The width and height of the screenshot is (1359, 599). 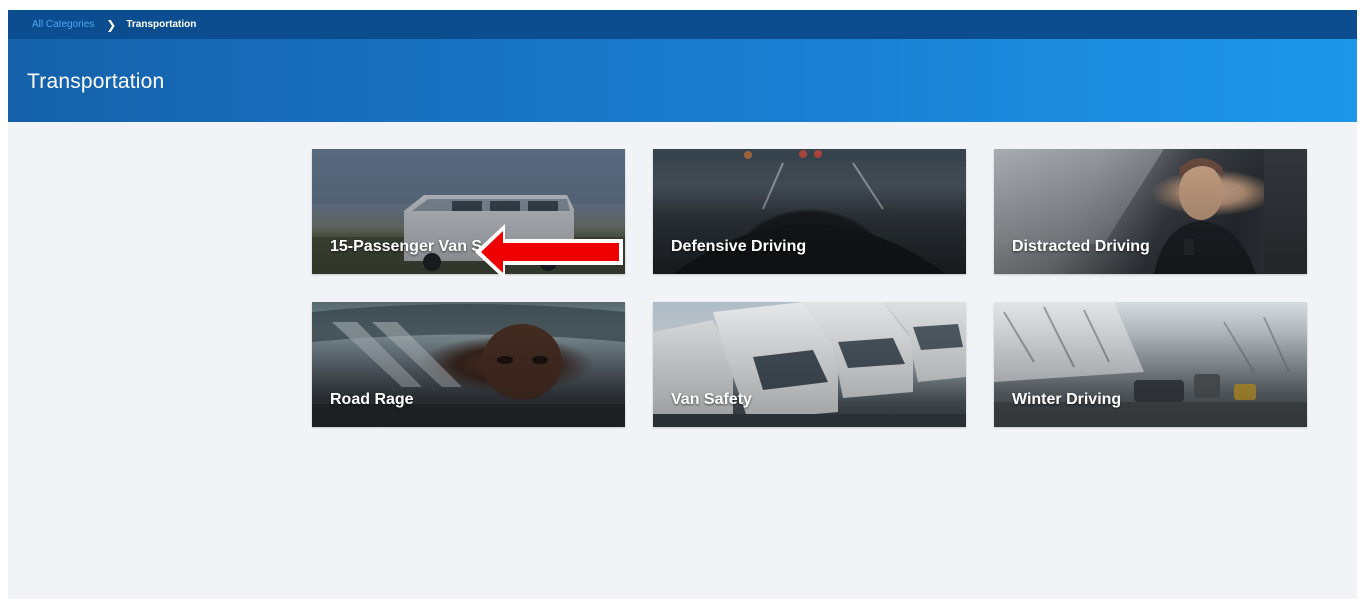 I want to click on card-van-safety: Van Safety, so click(x=809, y=364).